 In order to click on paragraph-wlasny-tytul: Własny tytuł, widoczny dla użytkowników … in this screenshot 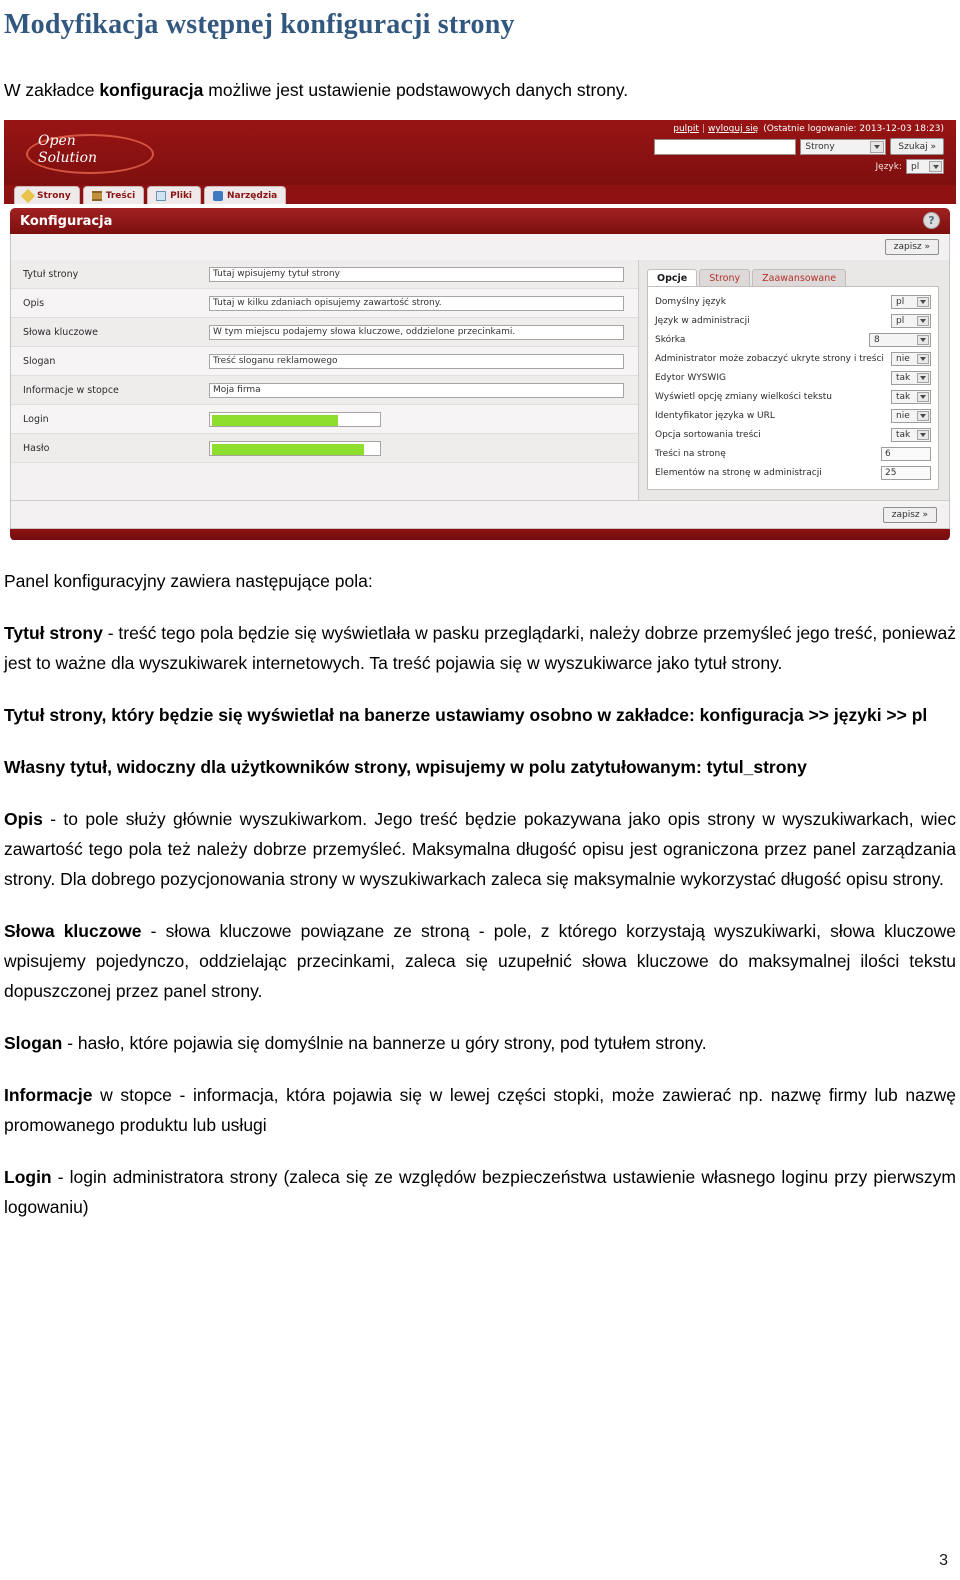, I will do `click(480, 767)`.